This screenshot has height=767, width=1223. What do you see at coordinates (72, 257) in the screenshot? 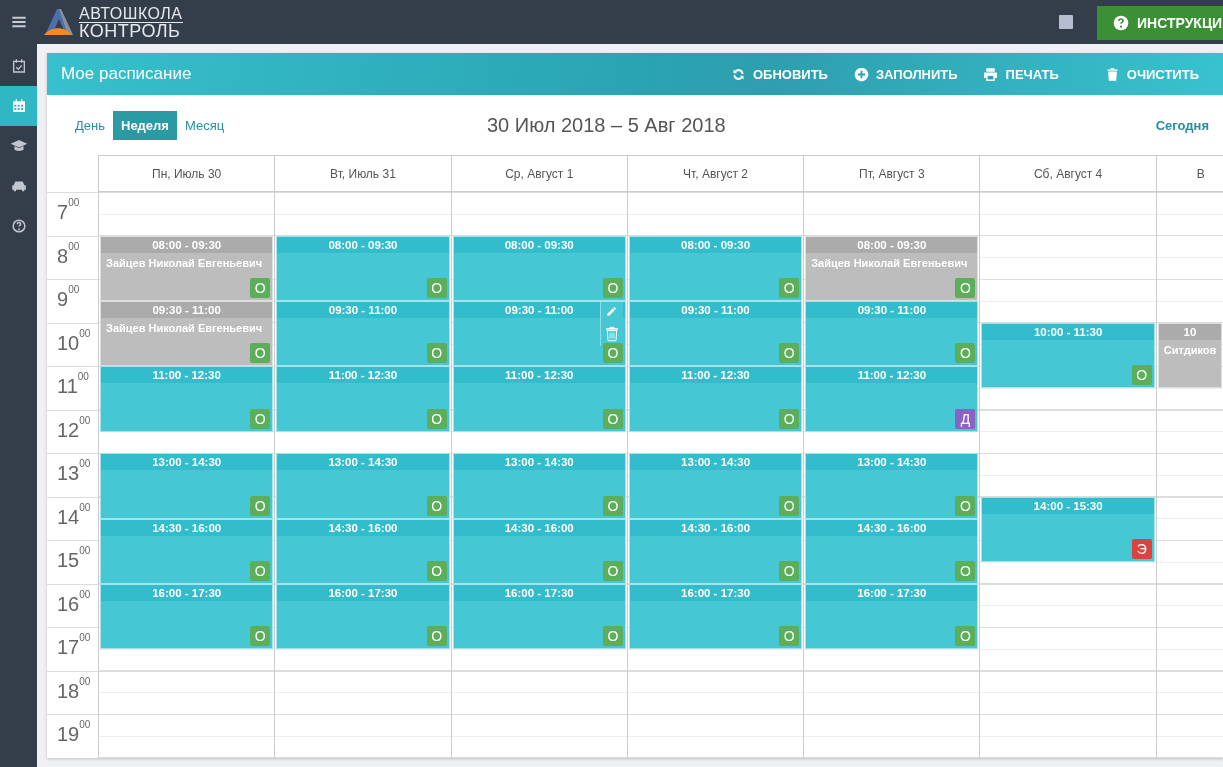
I see `hour-label: 8$^{00}$` at bounding box center [72, 257].